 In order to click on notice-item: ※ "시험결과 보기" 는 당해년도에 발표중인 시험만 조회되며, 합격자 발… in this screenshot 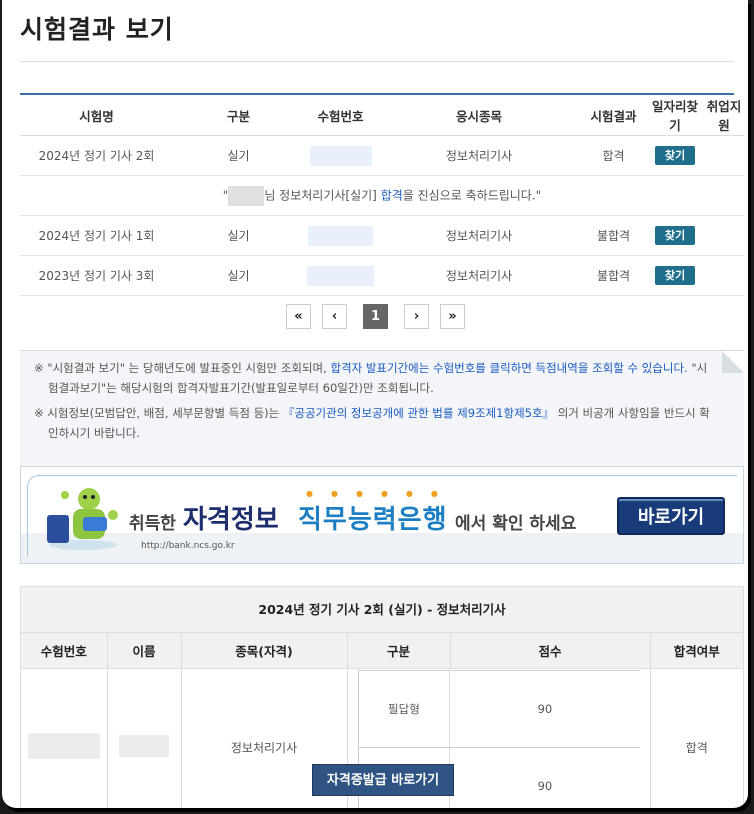, I will do `click(371, 378)`.